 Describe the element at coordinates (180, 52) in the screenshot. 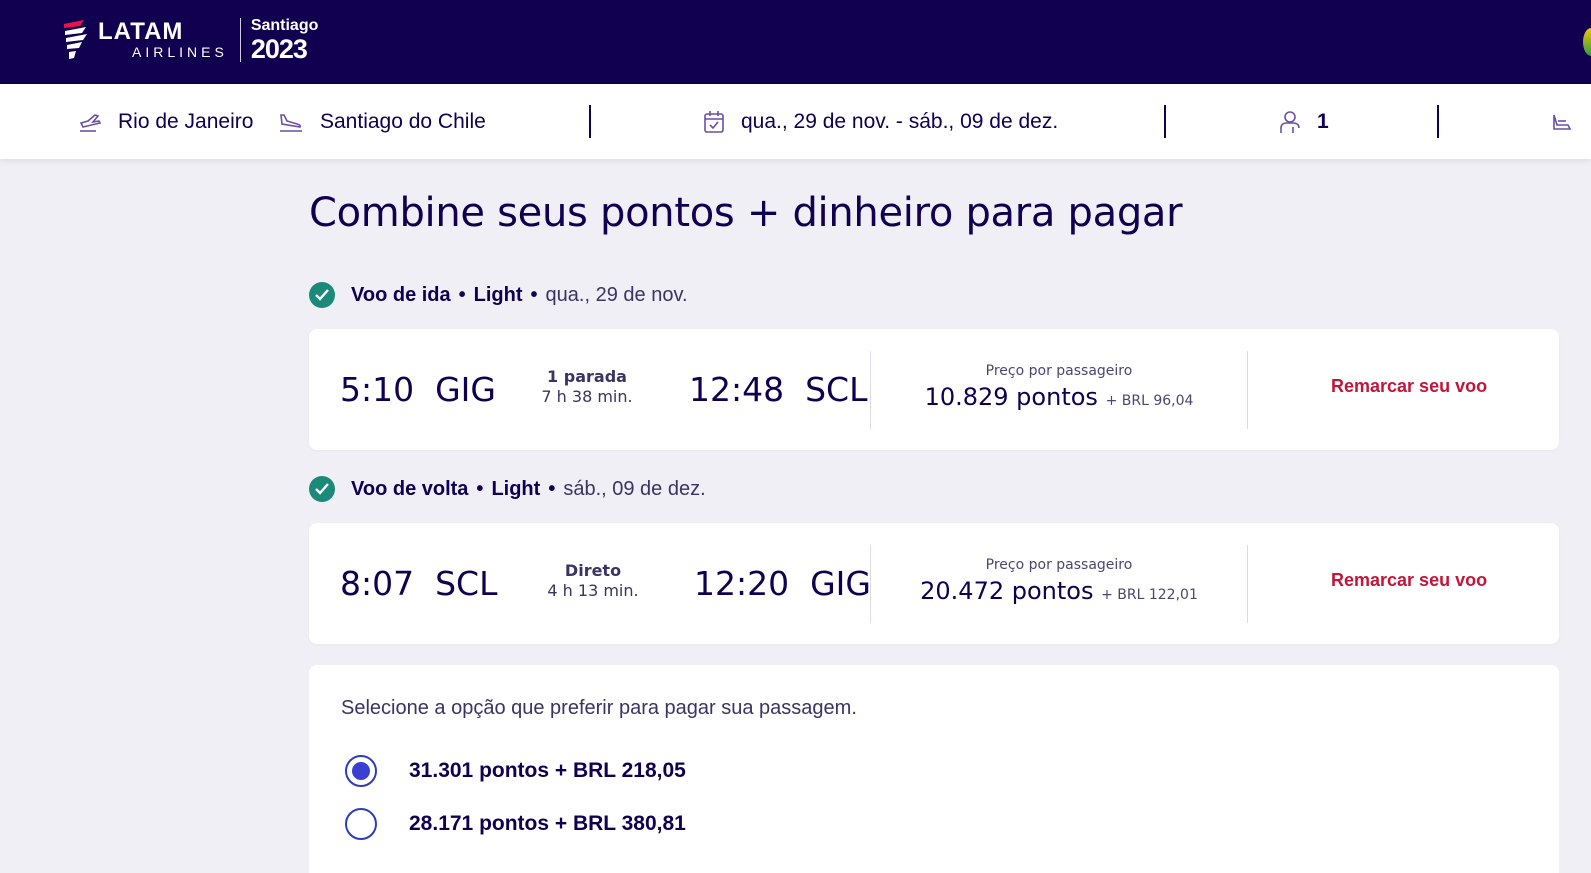

I see `brand-sub: AIRLINES` at that location.